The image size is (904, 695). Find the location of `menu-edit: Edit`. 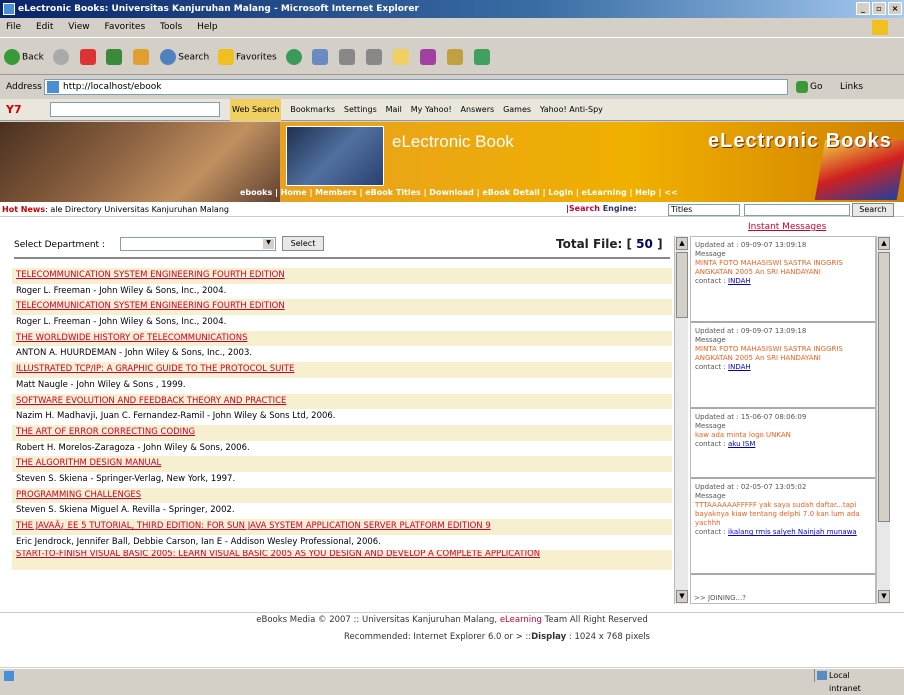

menu-edit: Edit is located at coordinates (44, 27).